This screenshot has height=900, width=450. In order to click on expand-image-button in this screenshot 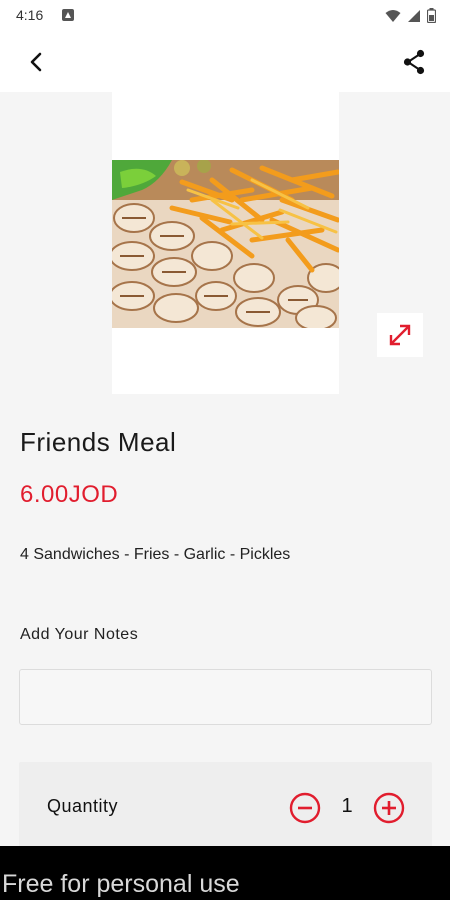, I will do `click(400, 335)`.